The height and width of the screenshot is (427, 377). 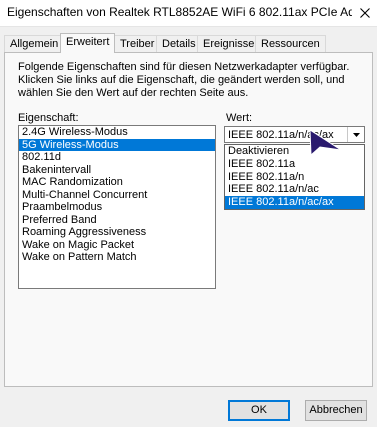 I want to click on close-button, so click(x=364, y=13).